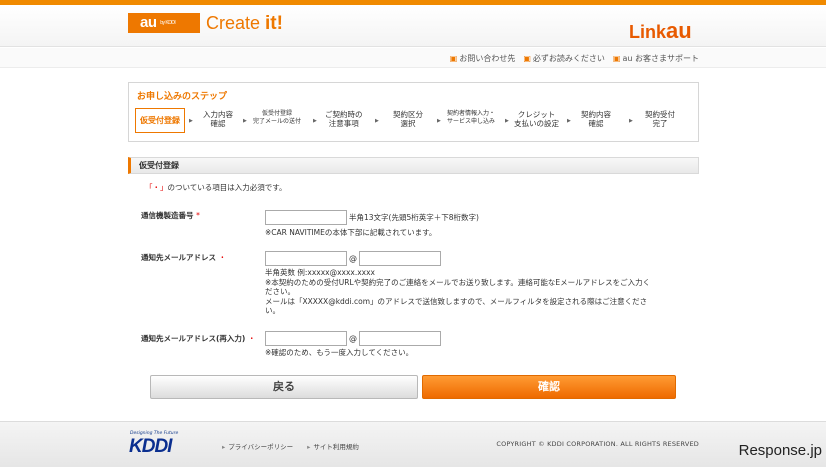  Describe the element at coordinates (414, 217) in the screenshot. I see `device-serial-hint: 半角13文字(先頭5桁英字＋下8桁数字)` at that location.